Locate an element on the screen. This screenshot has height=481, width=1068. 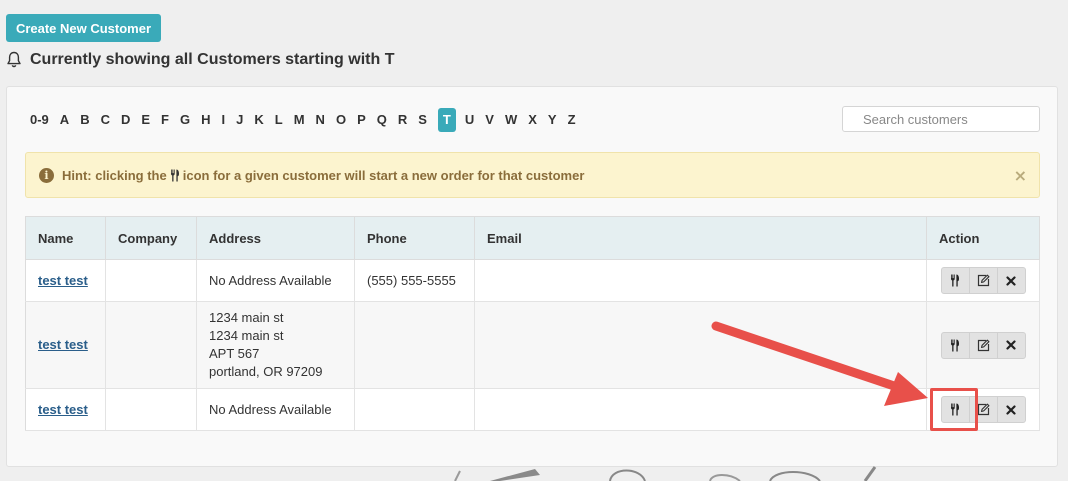
column-header-address: Address is located at coordinates (275, 238).